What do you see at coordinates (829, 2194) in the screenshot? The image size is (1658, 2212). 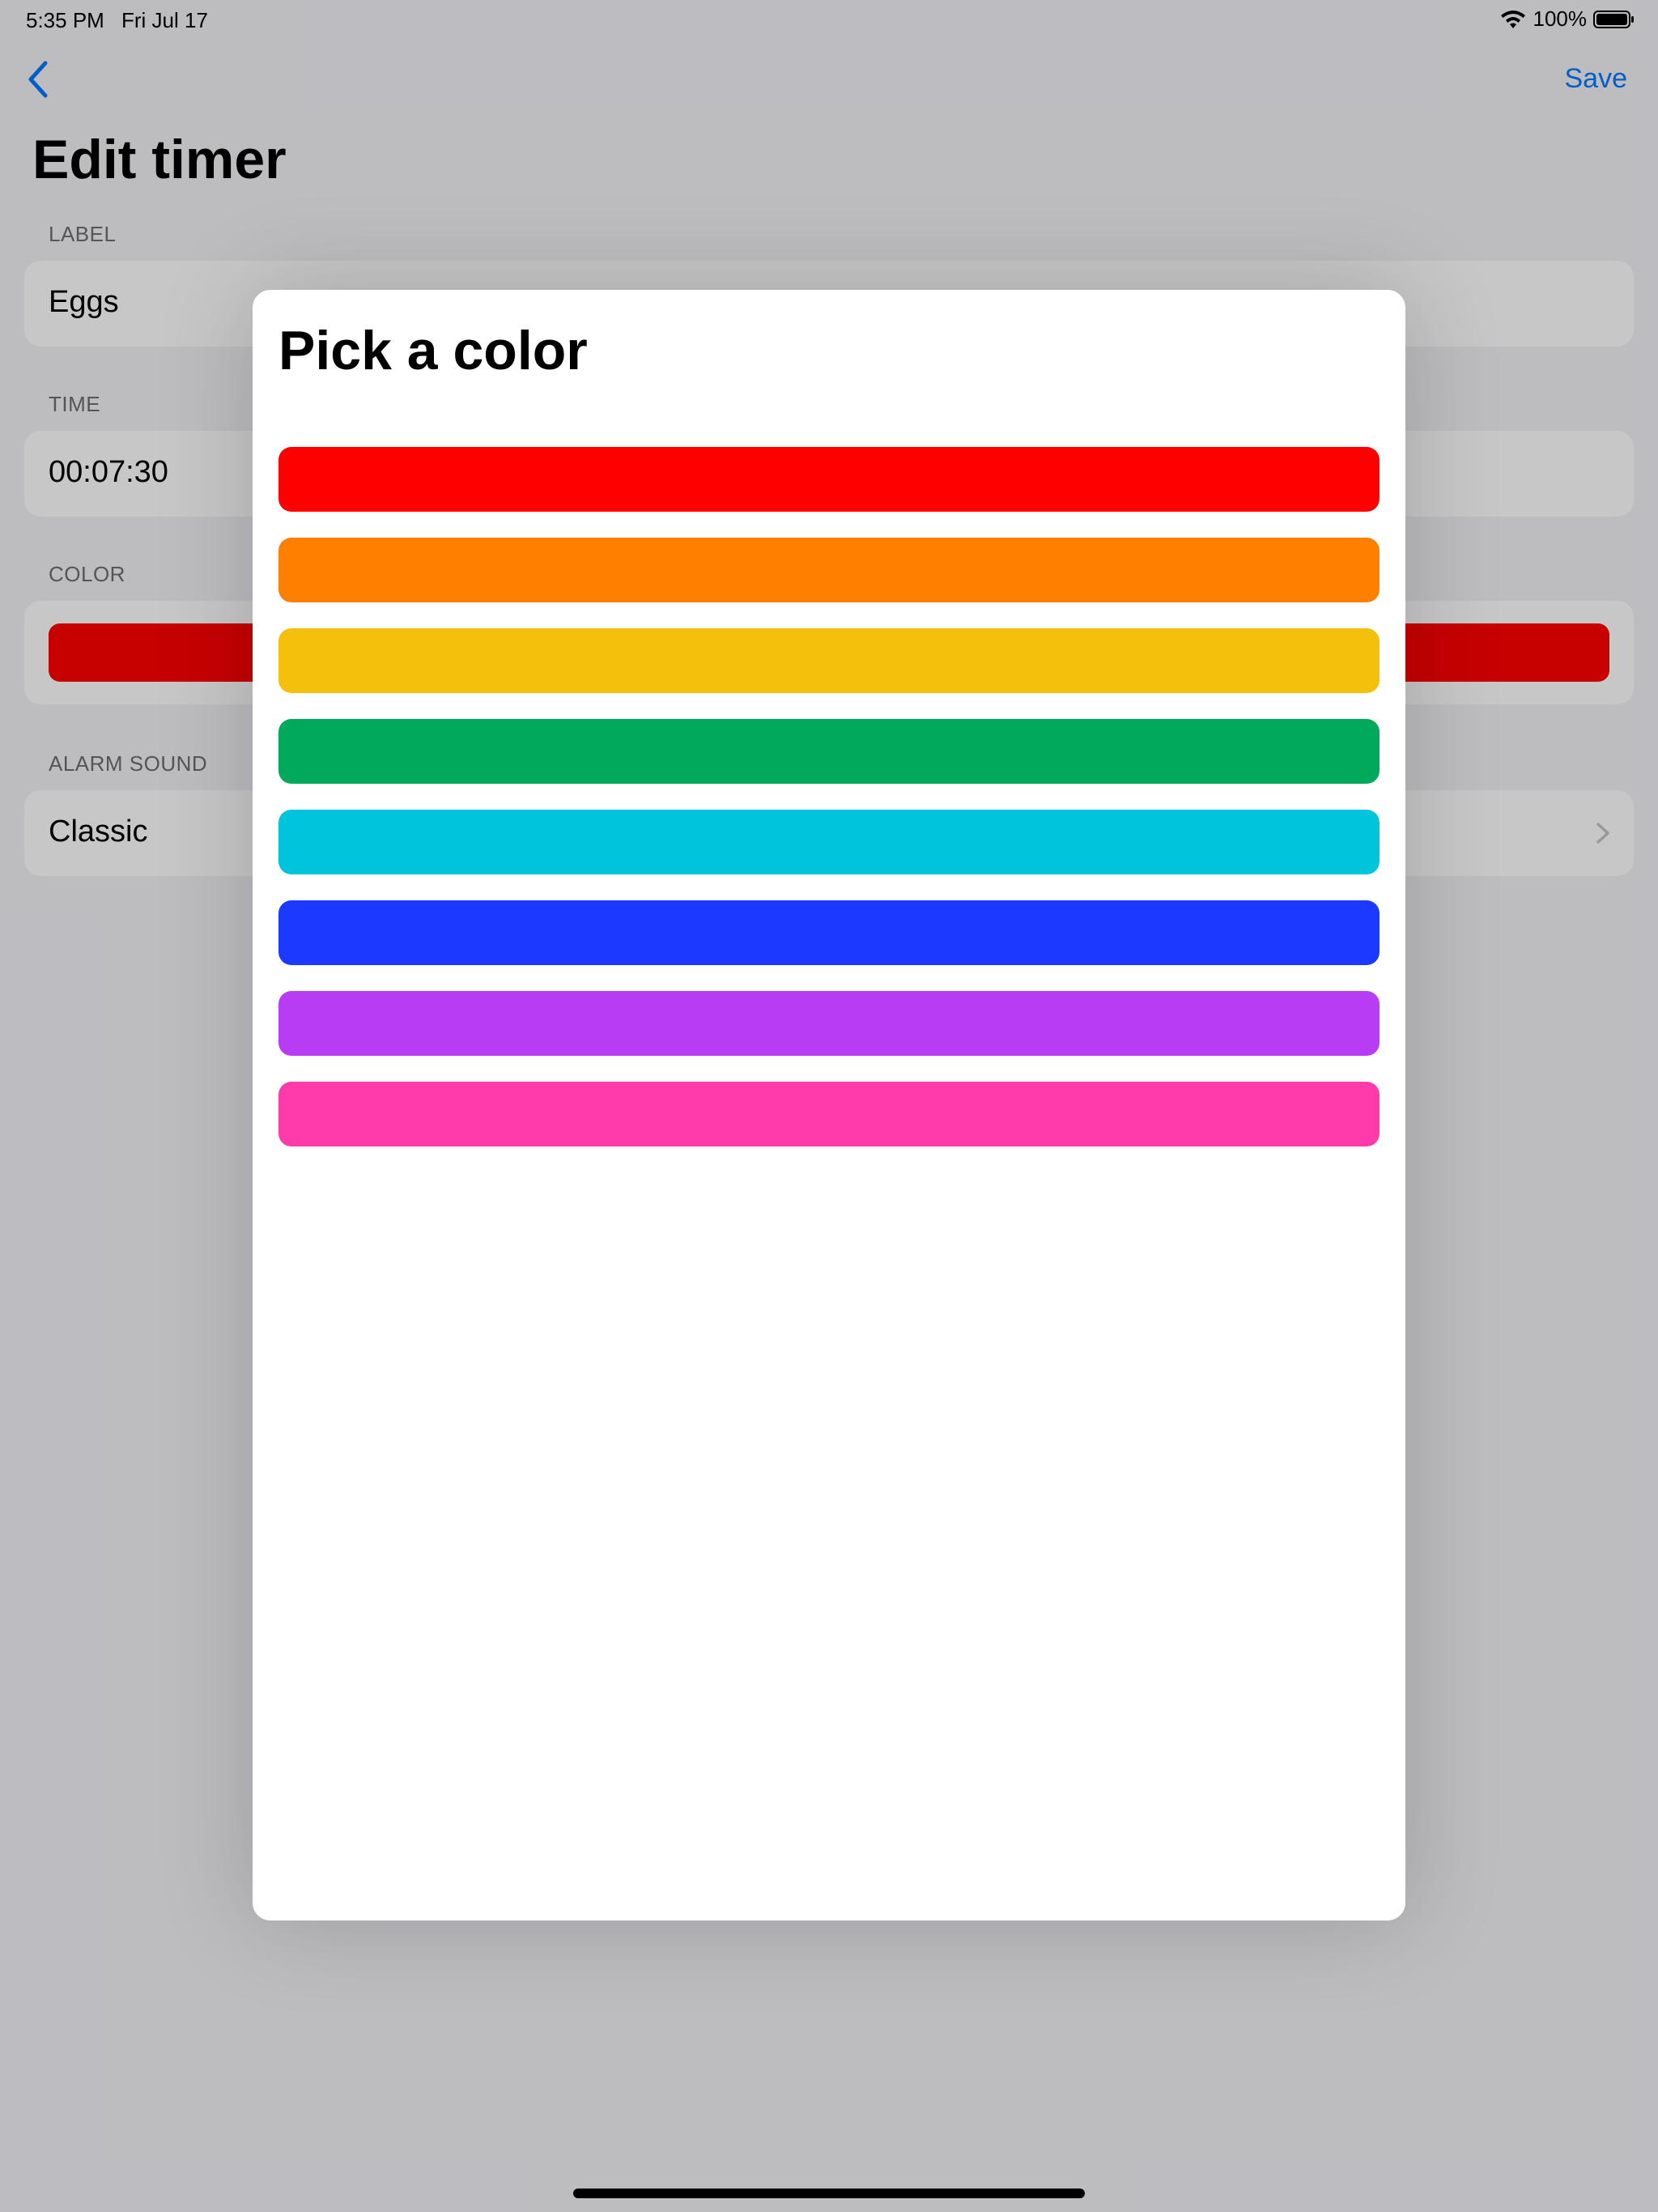 I see `home-indicator` at bounding box center [829, 2194].